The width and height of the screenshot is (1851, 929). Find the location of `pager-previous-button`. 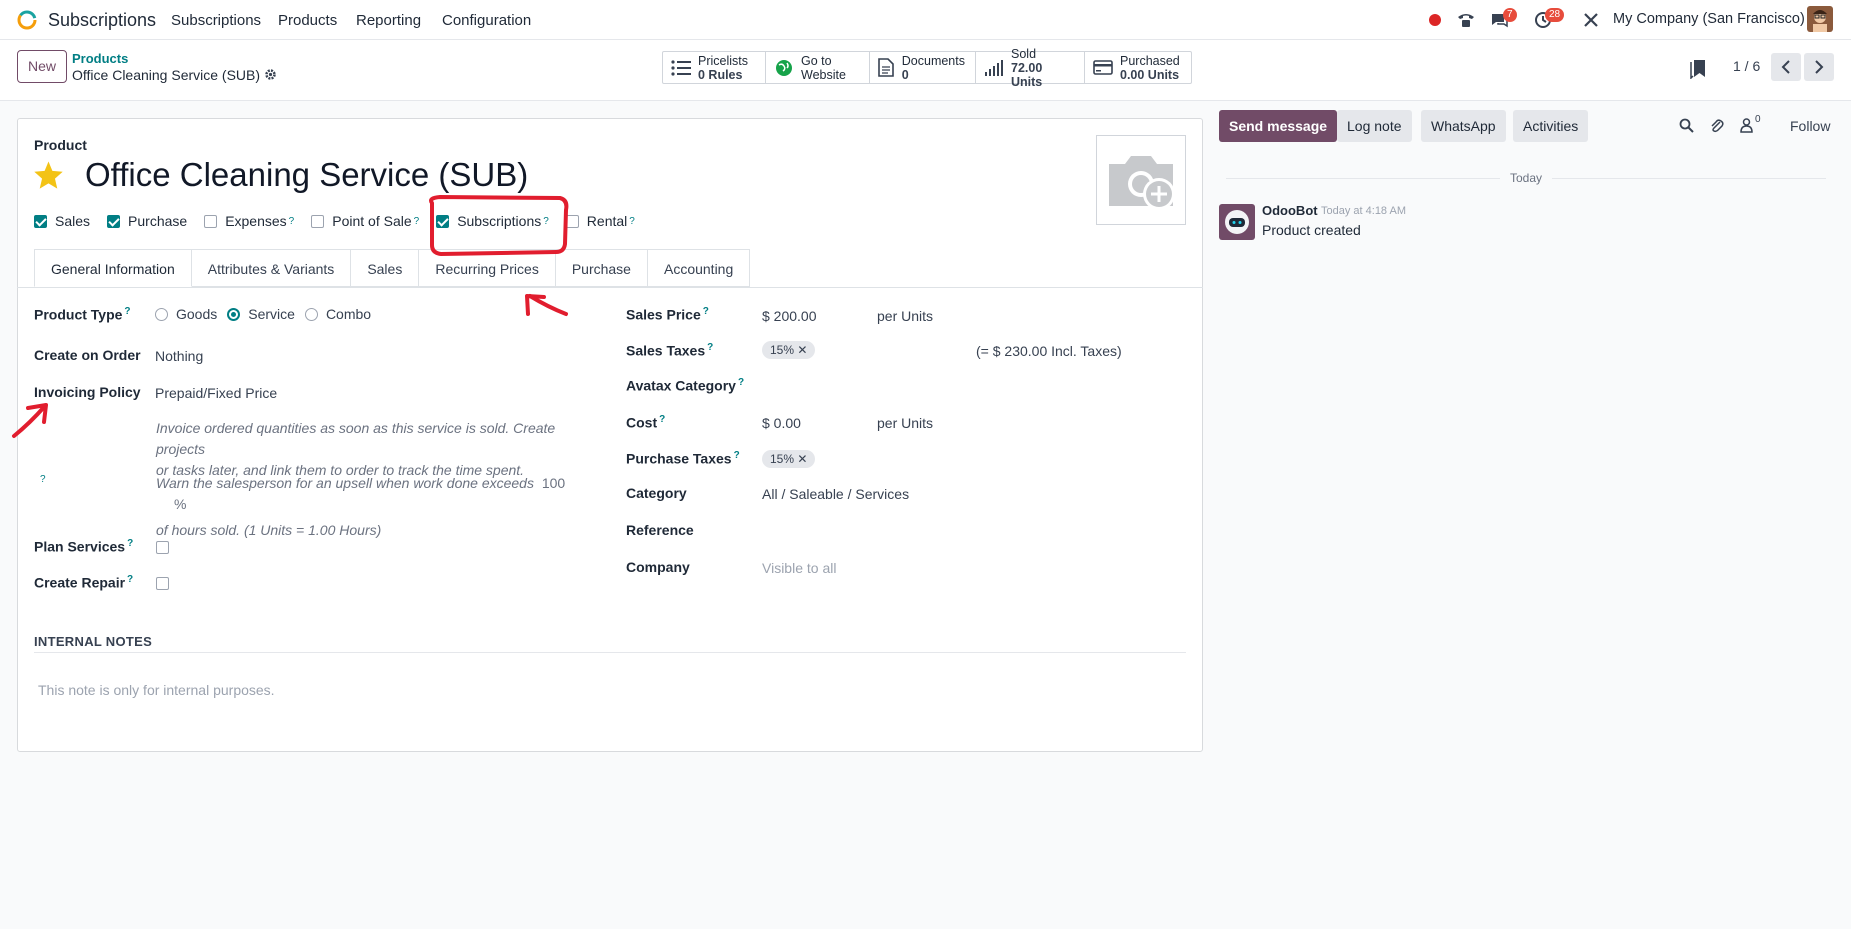

pager-previous-button is located at coordinates (1786, 67).